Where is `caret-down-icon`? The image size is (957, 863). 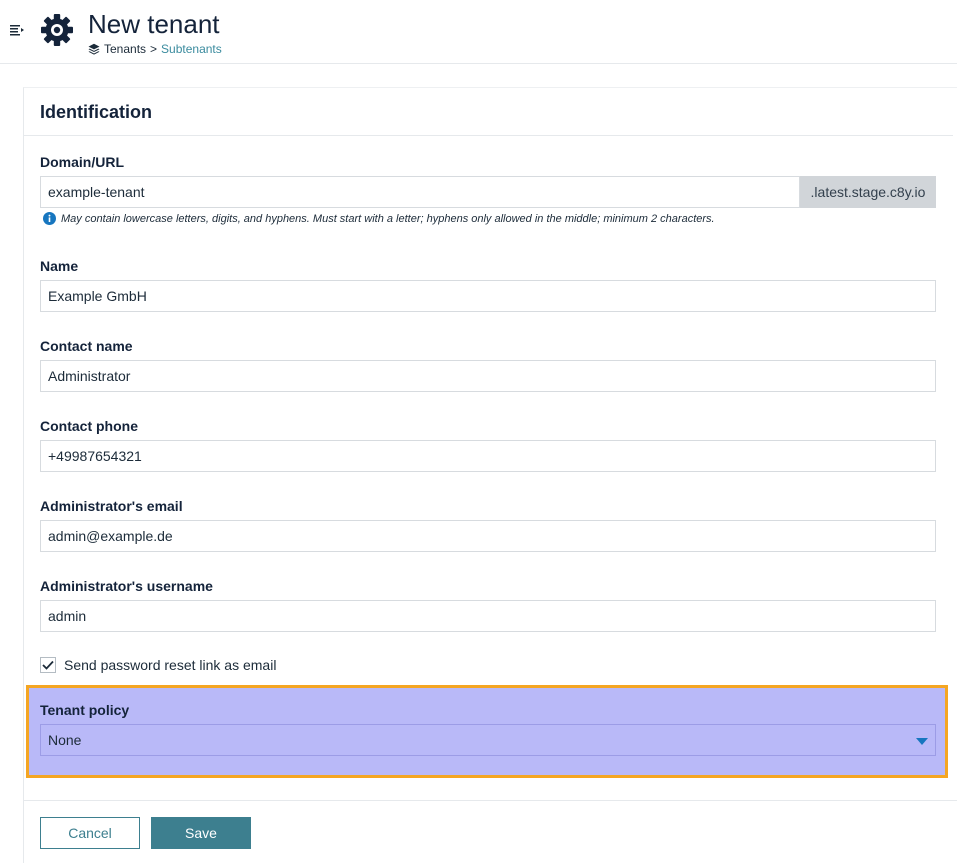
caret-down-icon is located at coordinates (922, 741).